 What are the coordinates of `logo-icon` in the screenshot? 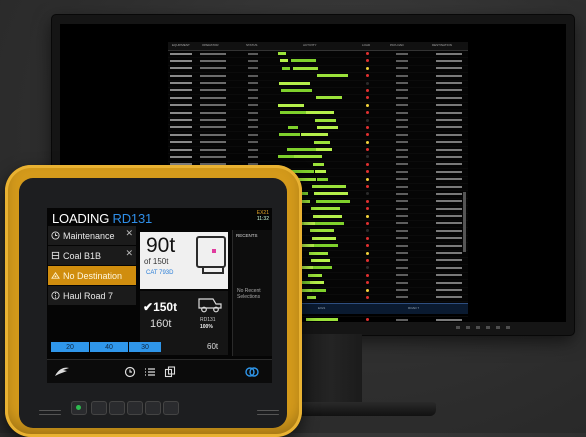 It's located at (62, 372).